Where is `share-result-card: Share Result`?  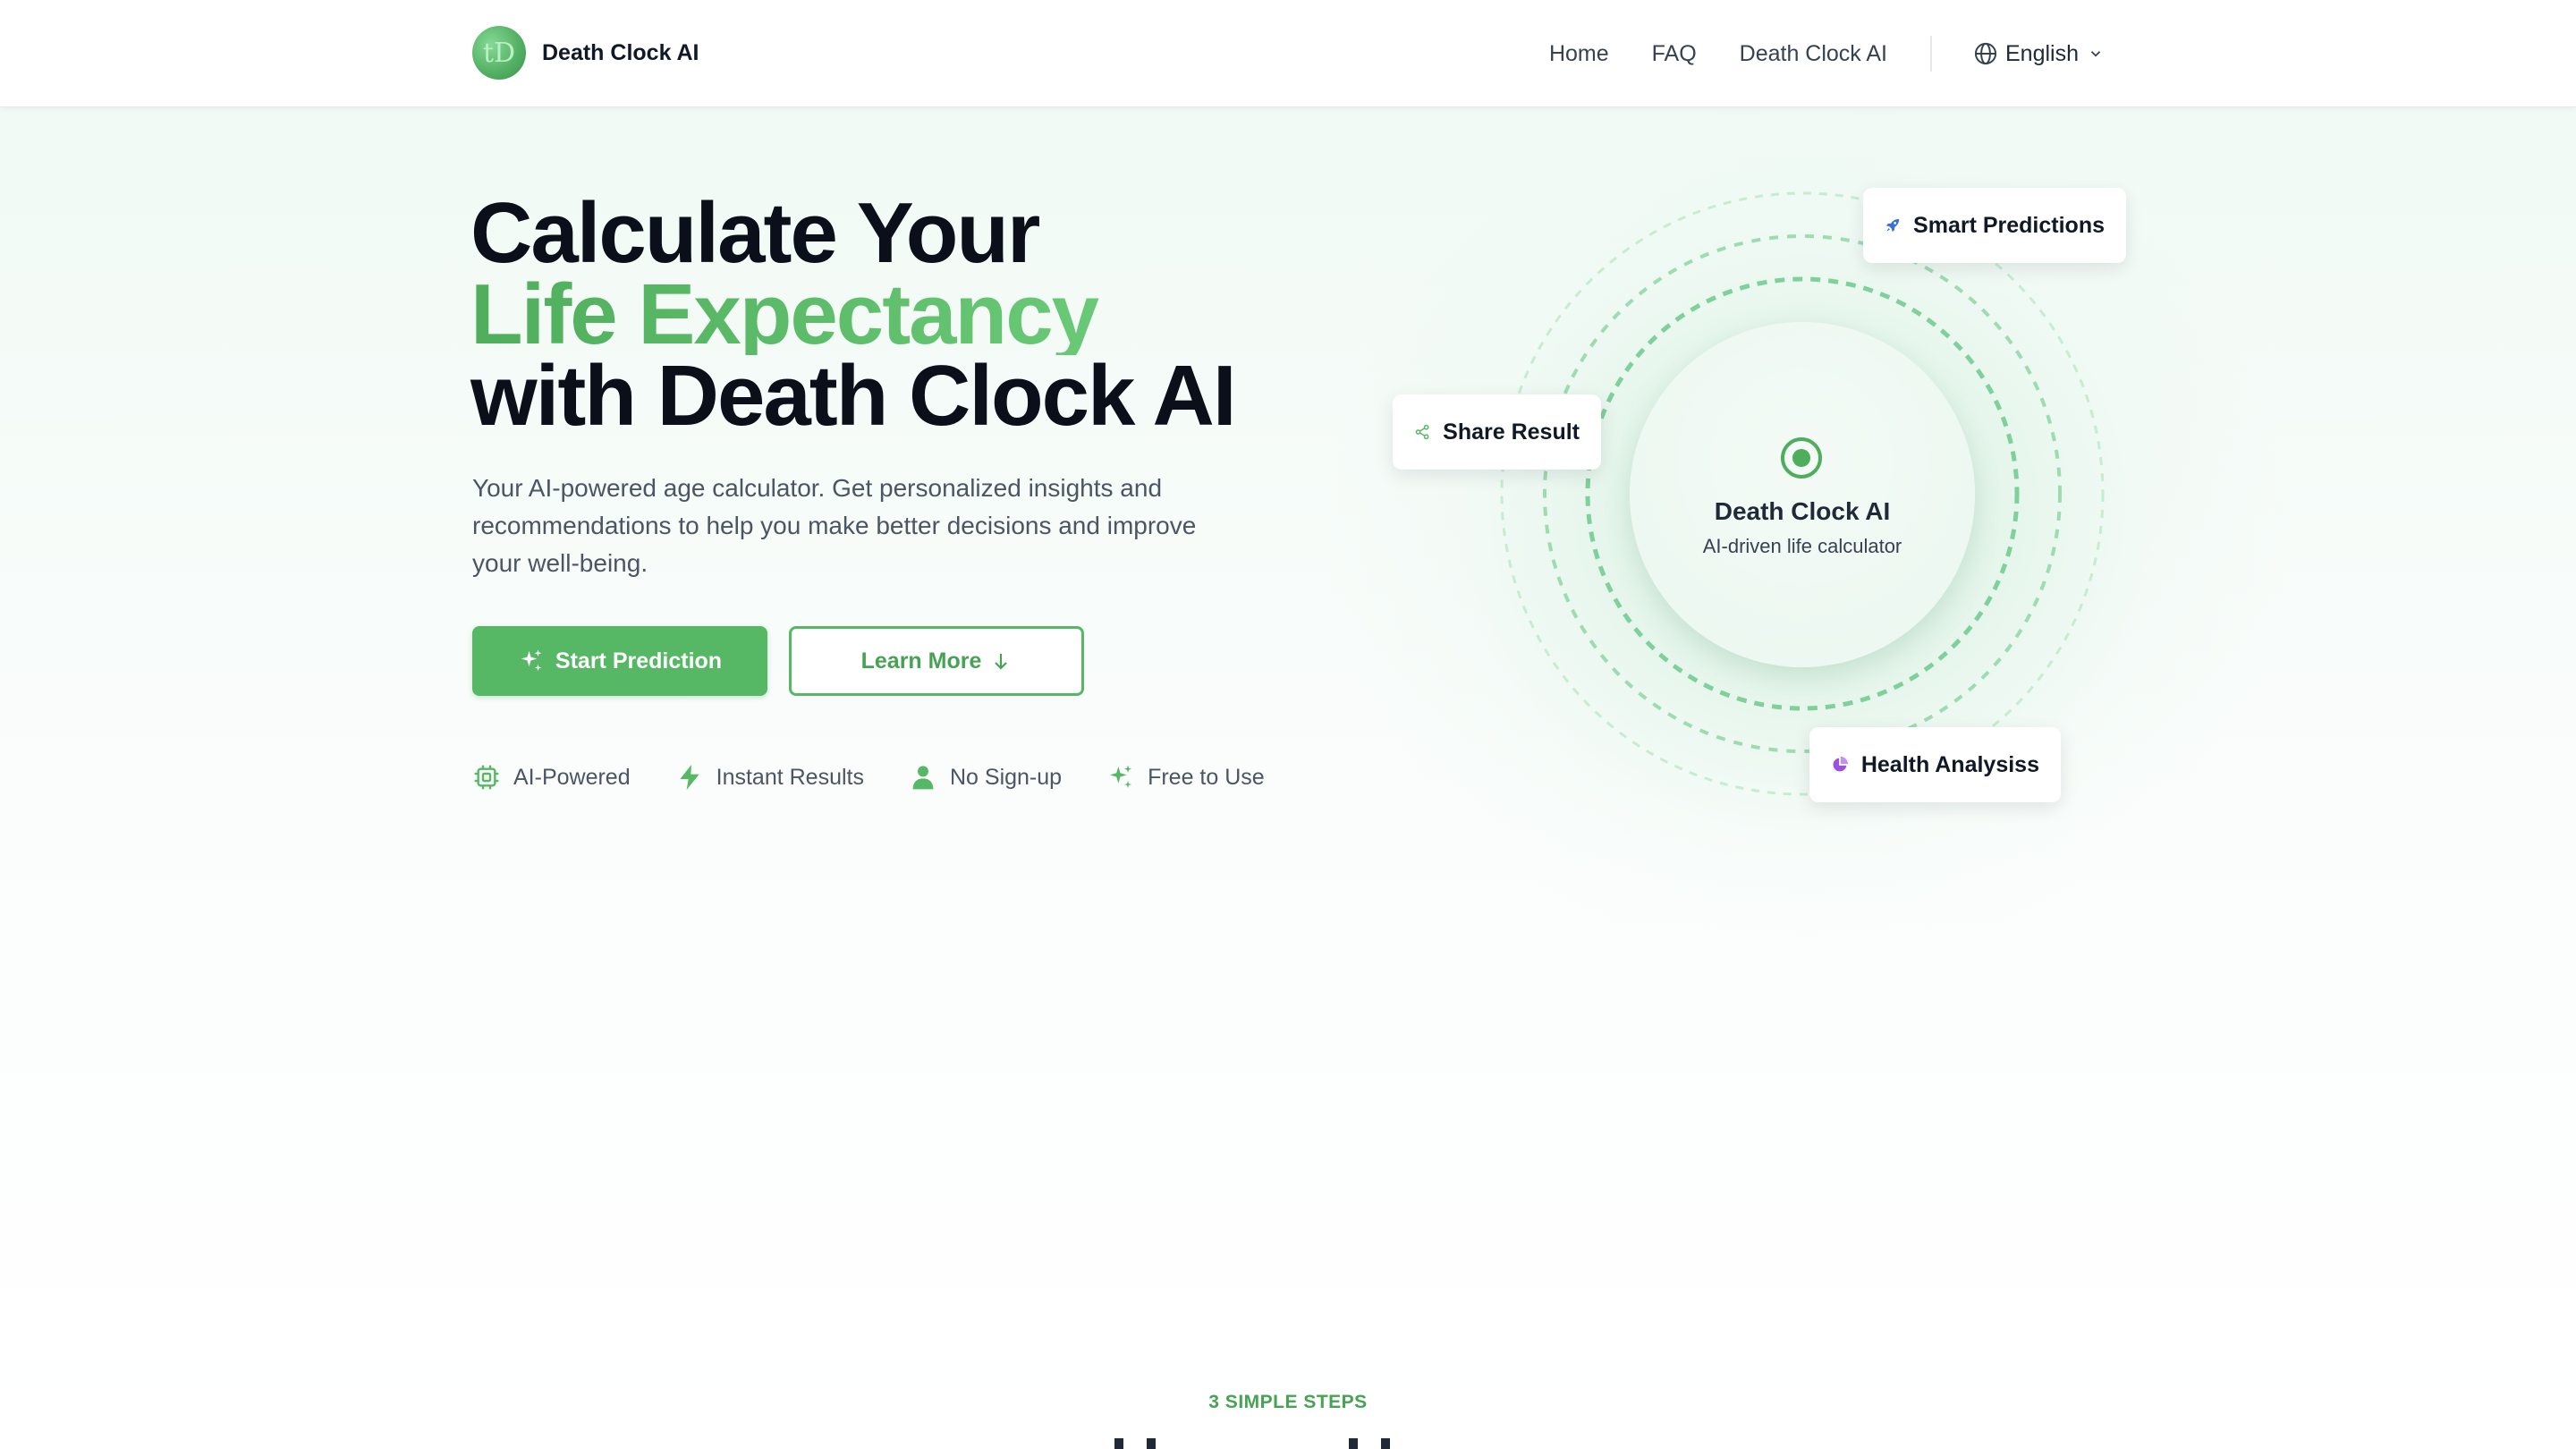
share-result-card: Share Result is located at coordinates (1497, 432).